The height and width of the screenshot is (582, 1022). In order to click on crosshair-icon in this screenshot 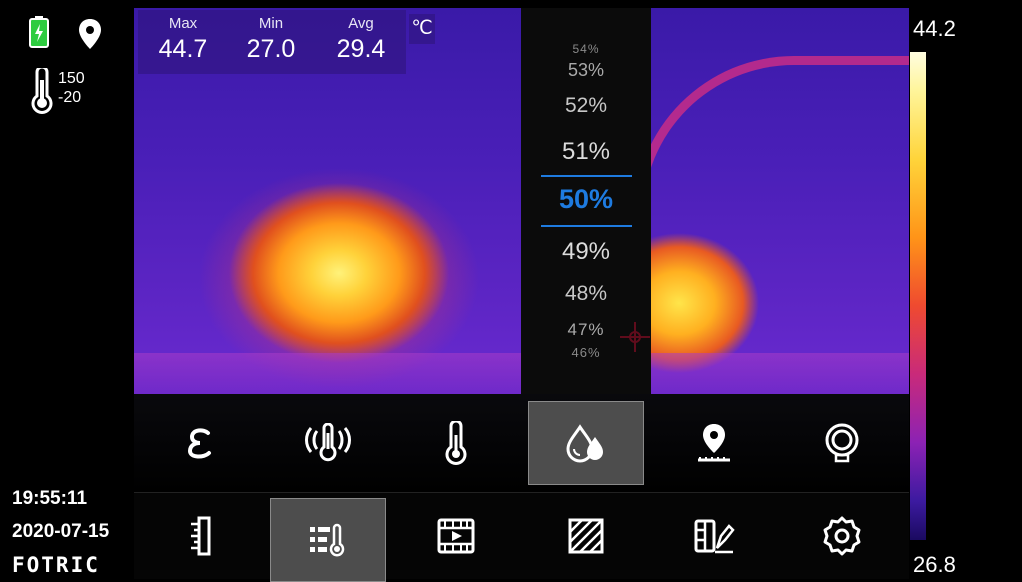, I will do `click(635, 337)`.